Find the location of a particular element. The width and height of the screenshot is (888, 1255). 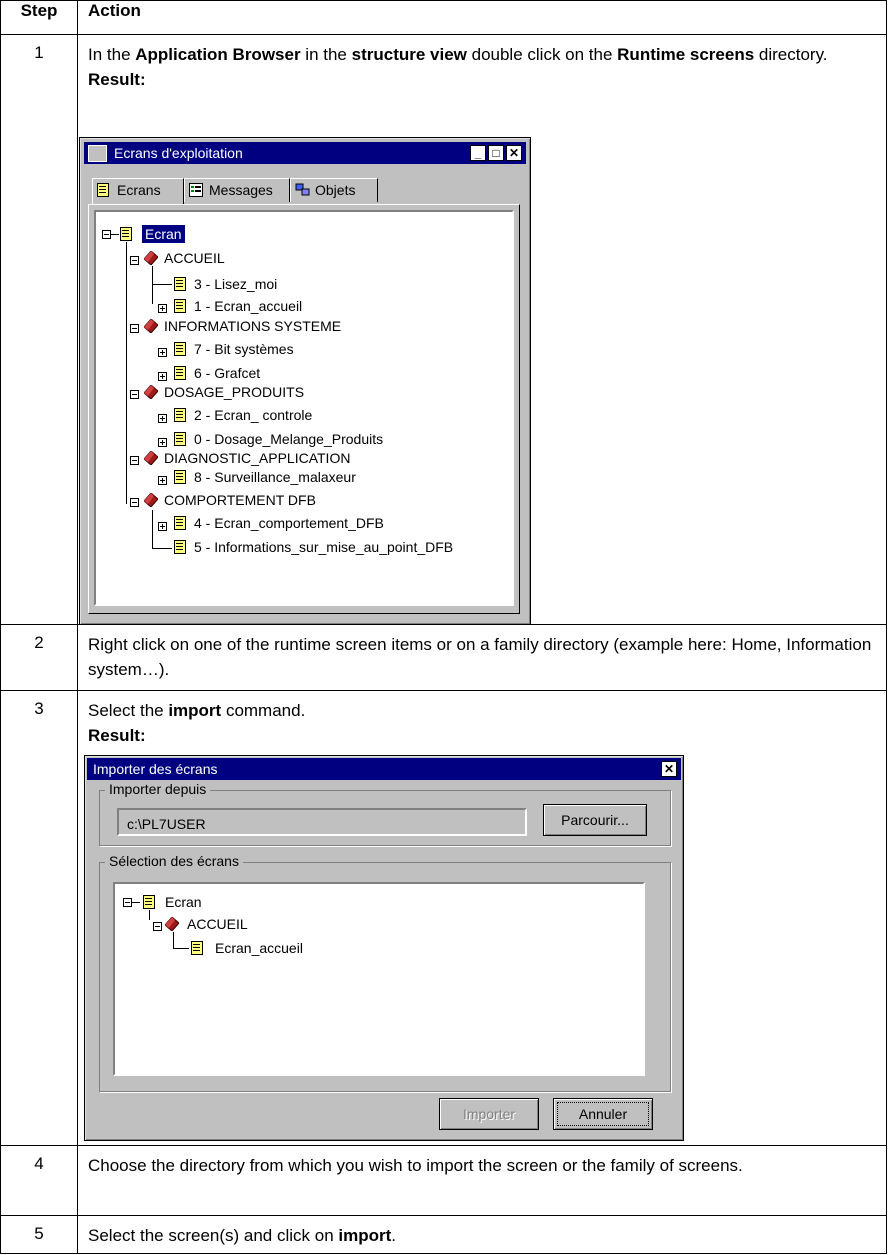

family-informations-systeme: INFORMATIONS SYSTEME is located at coordinates (252, 326).